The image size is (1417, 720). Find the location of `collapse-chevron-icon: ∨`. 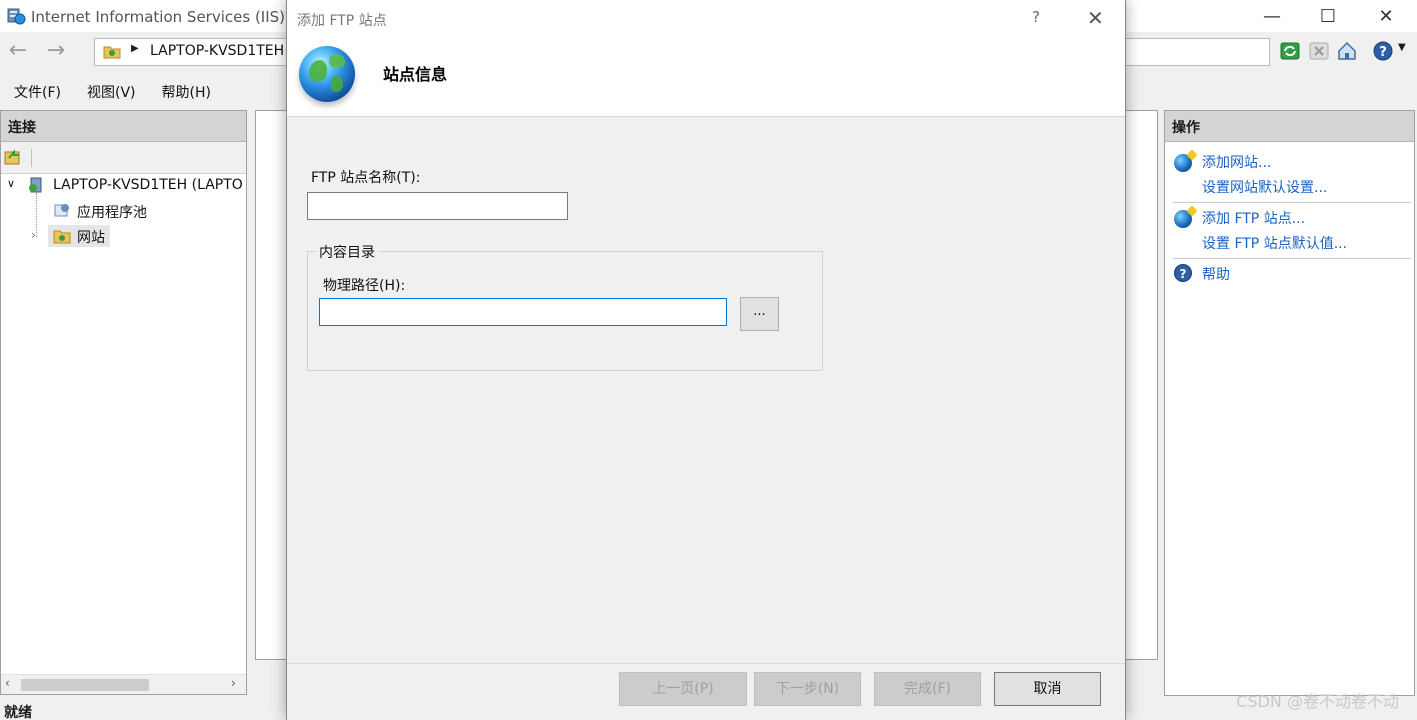

collapse-chevron-icon: ∨ is located at coordinates (11, 183).